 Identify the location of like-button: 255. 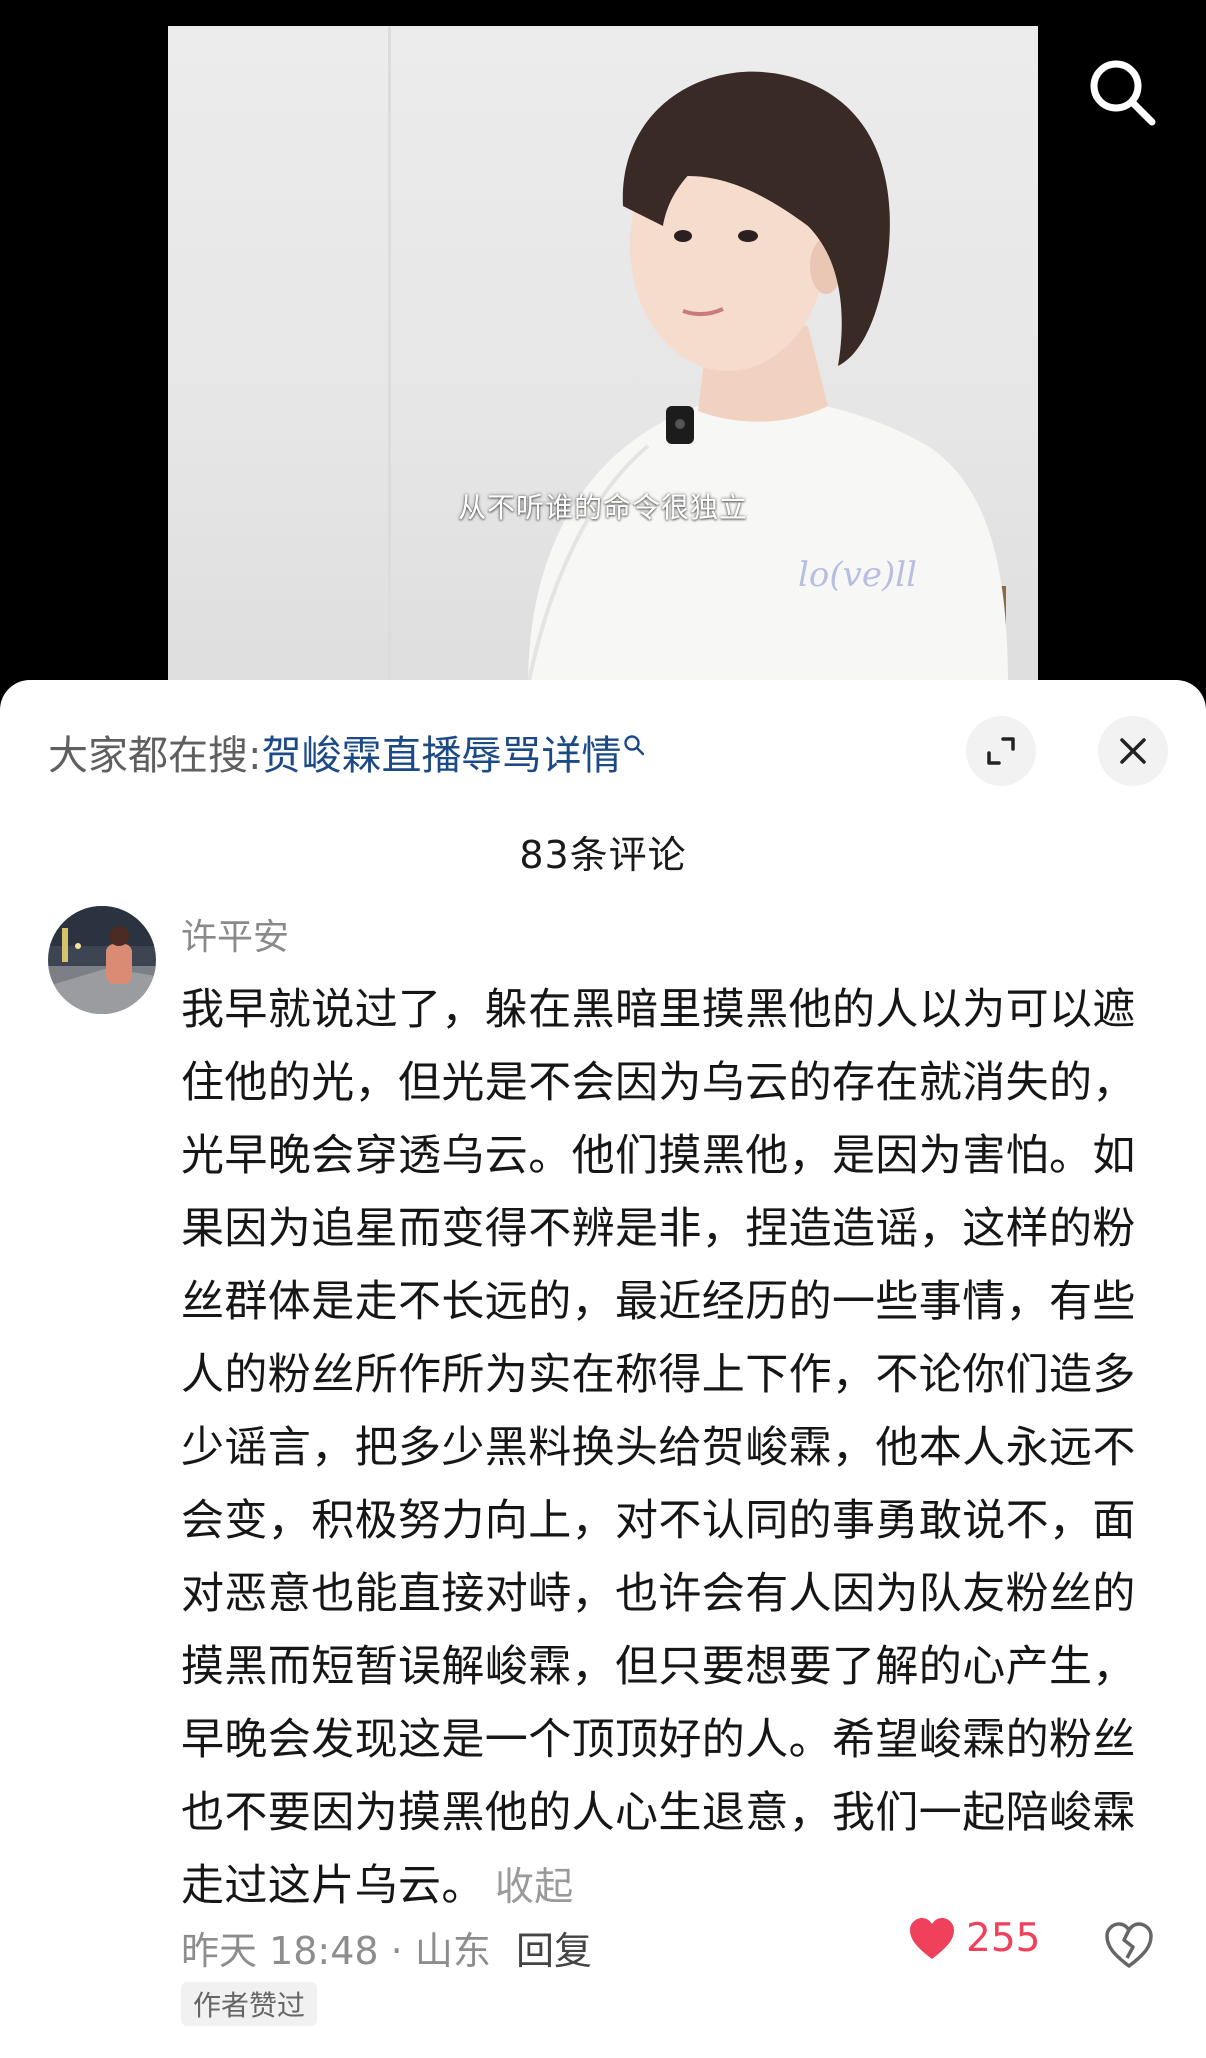
(974, 1938).